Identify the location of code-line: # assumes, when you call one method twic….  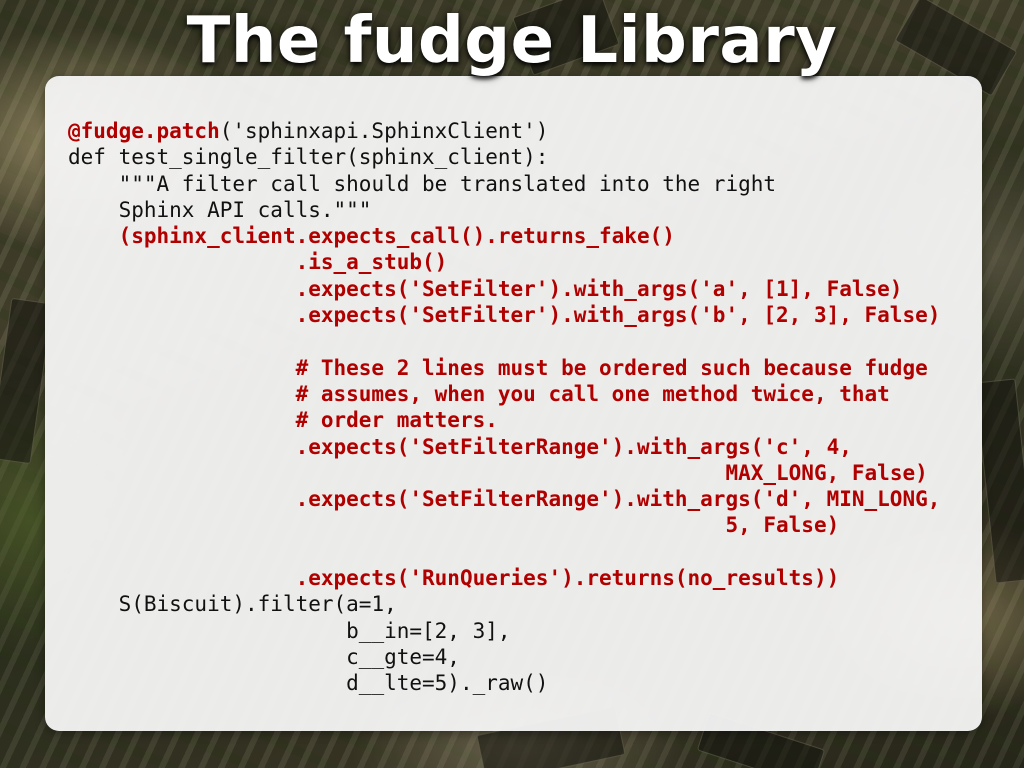
(504, 394).